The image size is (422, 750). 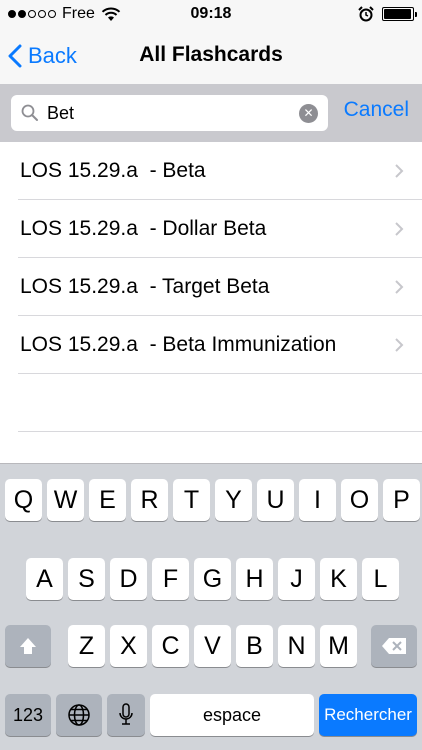 What do you see at coordinates (170, 579) in the screenshot?
I see `key-f: F` at bounding box center [170, 579].